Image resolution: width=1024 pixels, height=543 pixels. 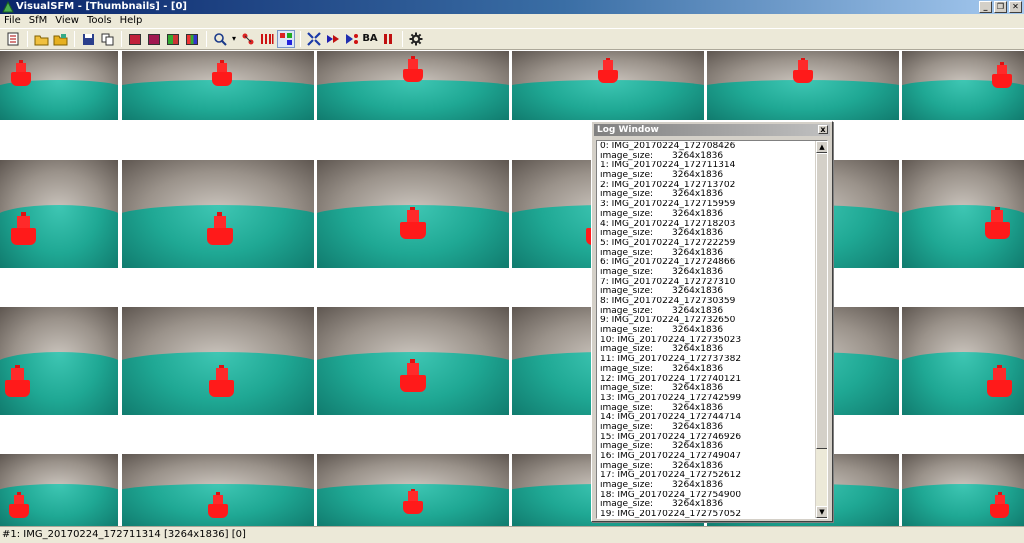 What do you see at coordinates (107, 39) in the screenshot?
I see `copy-icon` at bounding box center [107, 39].